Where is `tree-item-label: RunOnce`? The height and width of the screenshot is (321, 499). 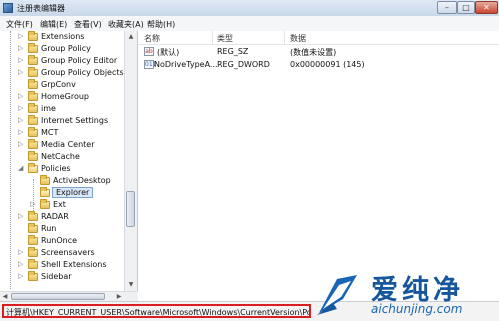
tree-item-label: RunOnce is located at coordinates (59, 240).